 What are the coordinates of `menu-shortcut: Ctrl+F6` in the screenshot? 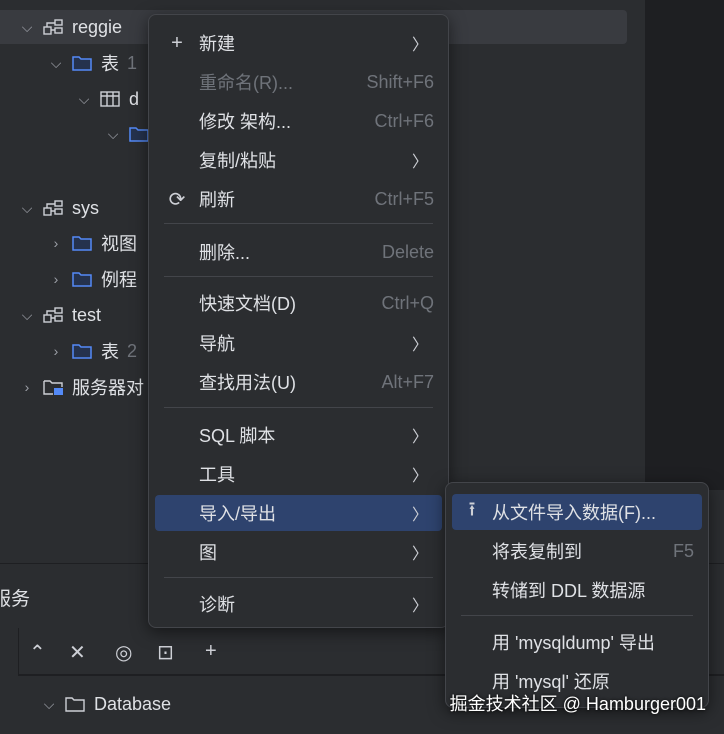 It's located at (404, 120).